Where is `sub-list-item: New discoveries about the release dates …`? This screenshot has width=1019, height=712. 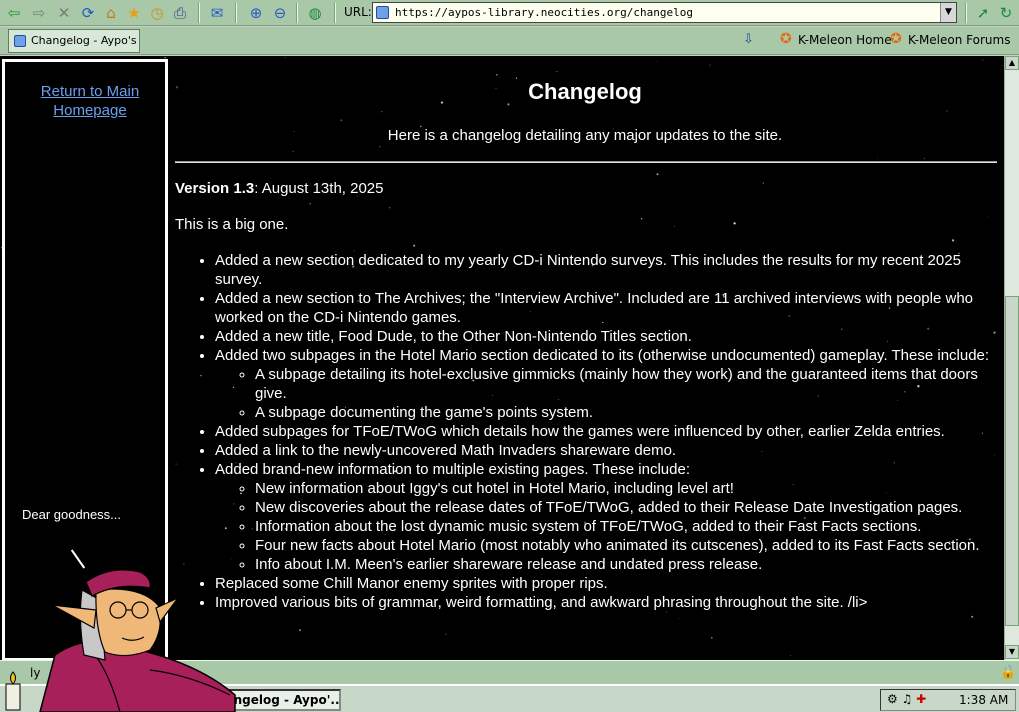
sub-list-item: New discoveries about the release dates … is located at coordinates (625, 507).